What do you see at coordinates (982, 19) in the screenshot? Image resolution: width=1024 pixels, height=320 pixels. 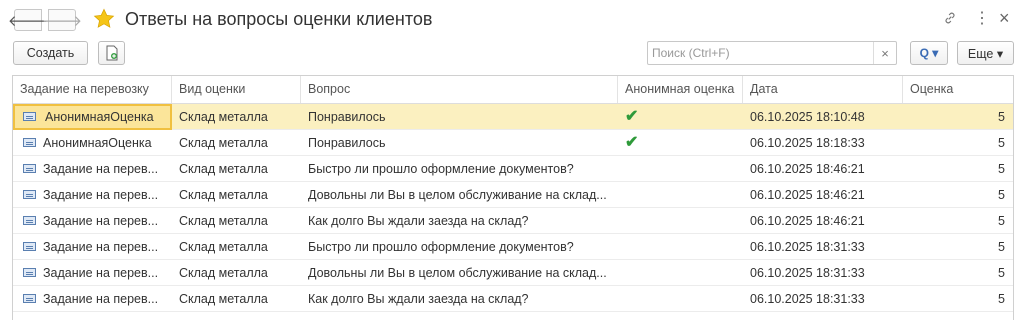 I see `more-vertical-icon: ⋮` at bounding box center [982, 19].